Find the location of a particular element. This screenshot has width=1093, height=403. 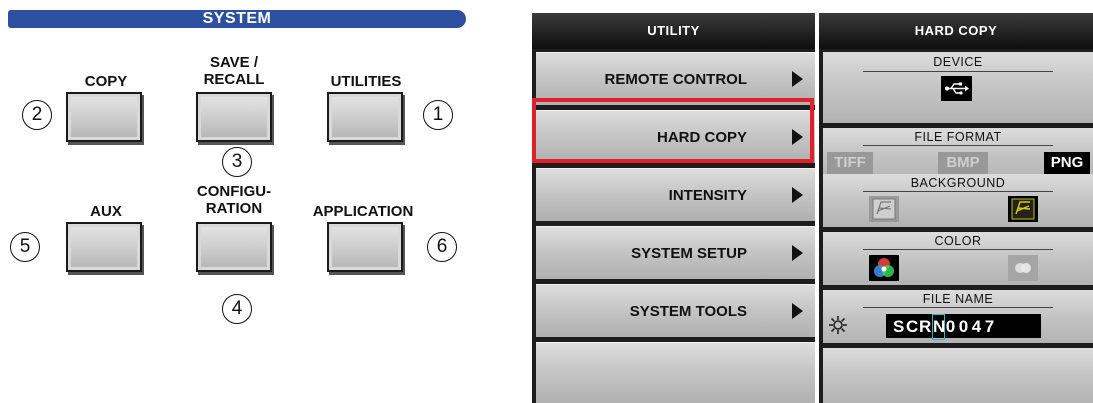

configuration-key-label-line2: RATION is located at coordinates (234, 208).